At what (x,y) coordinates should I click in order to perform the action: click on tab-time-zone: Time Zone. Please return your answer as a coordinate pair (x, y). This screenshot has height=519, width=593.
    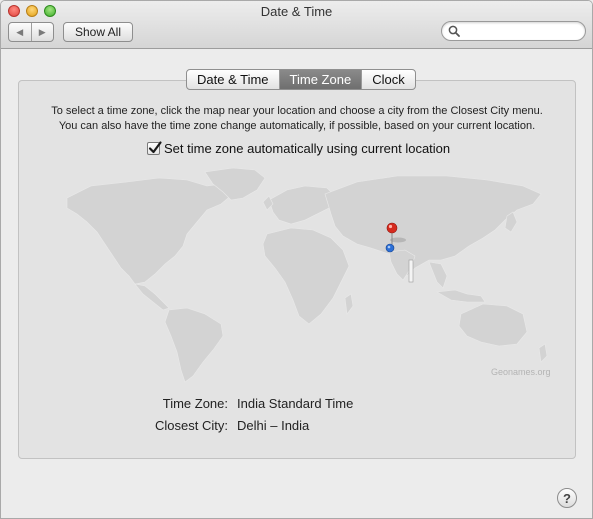
    Looking at the image, I should click on (320, 79).